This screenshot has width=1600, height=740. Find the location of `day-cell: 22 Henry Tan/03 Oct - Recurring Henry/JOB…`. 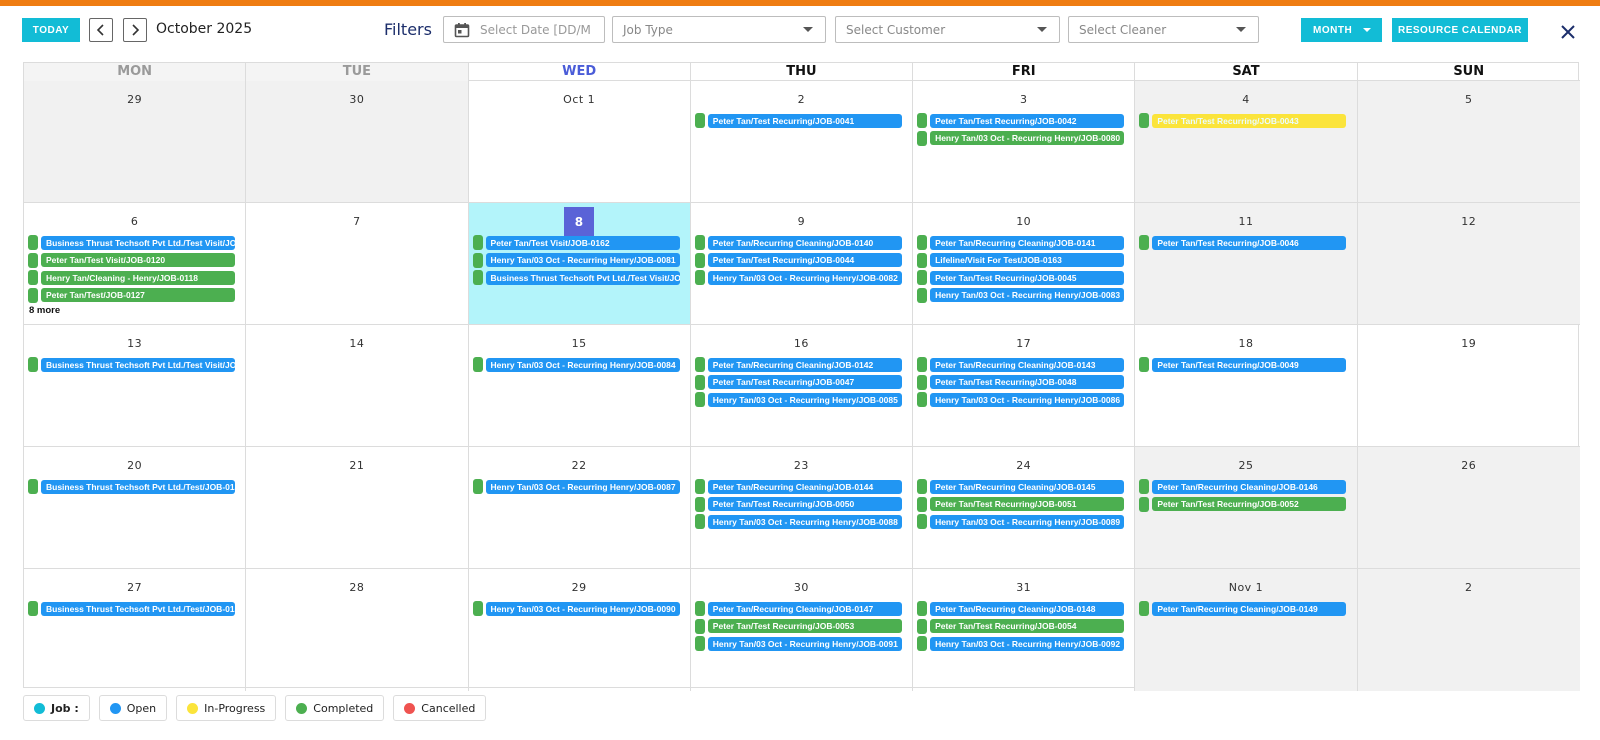

day-cell: 22 Henry Tan/03 Oct - Recurring Henry/JOB… is located at coordinates (580, 507).